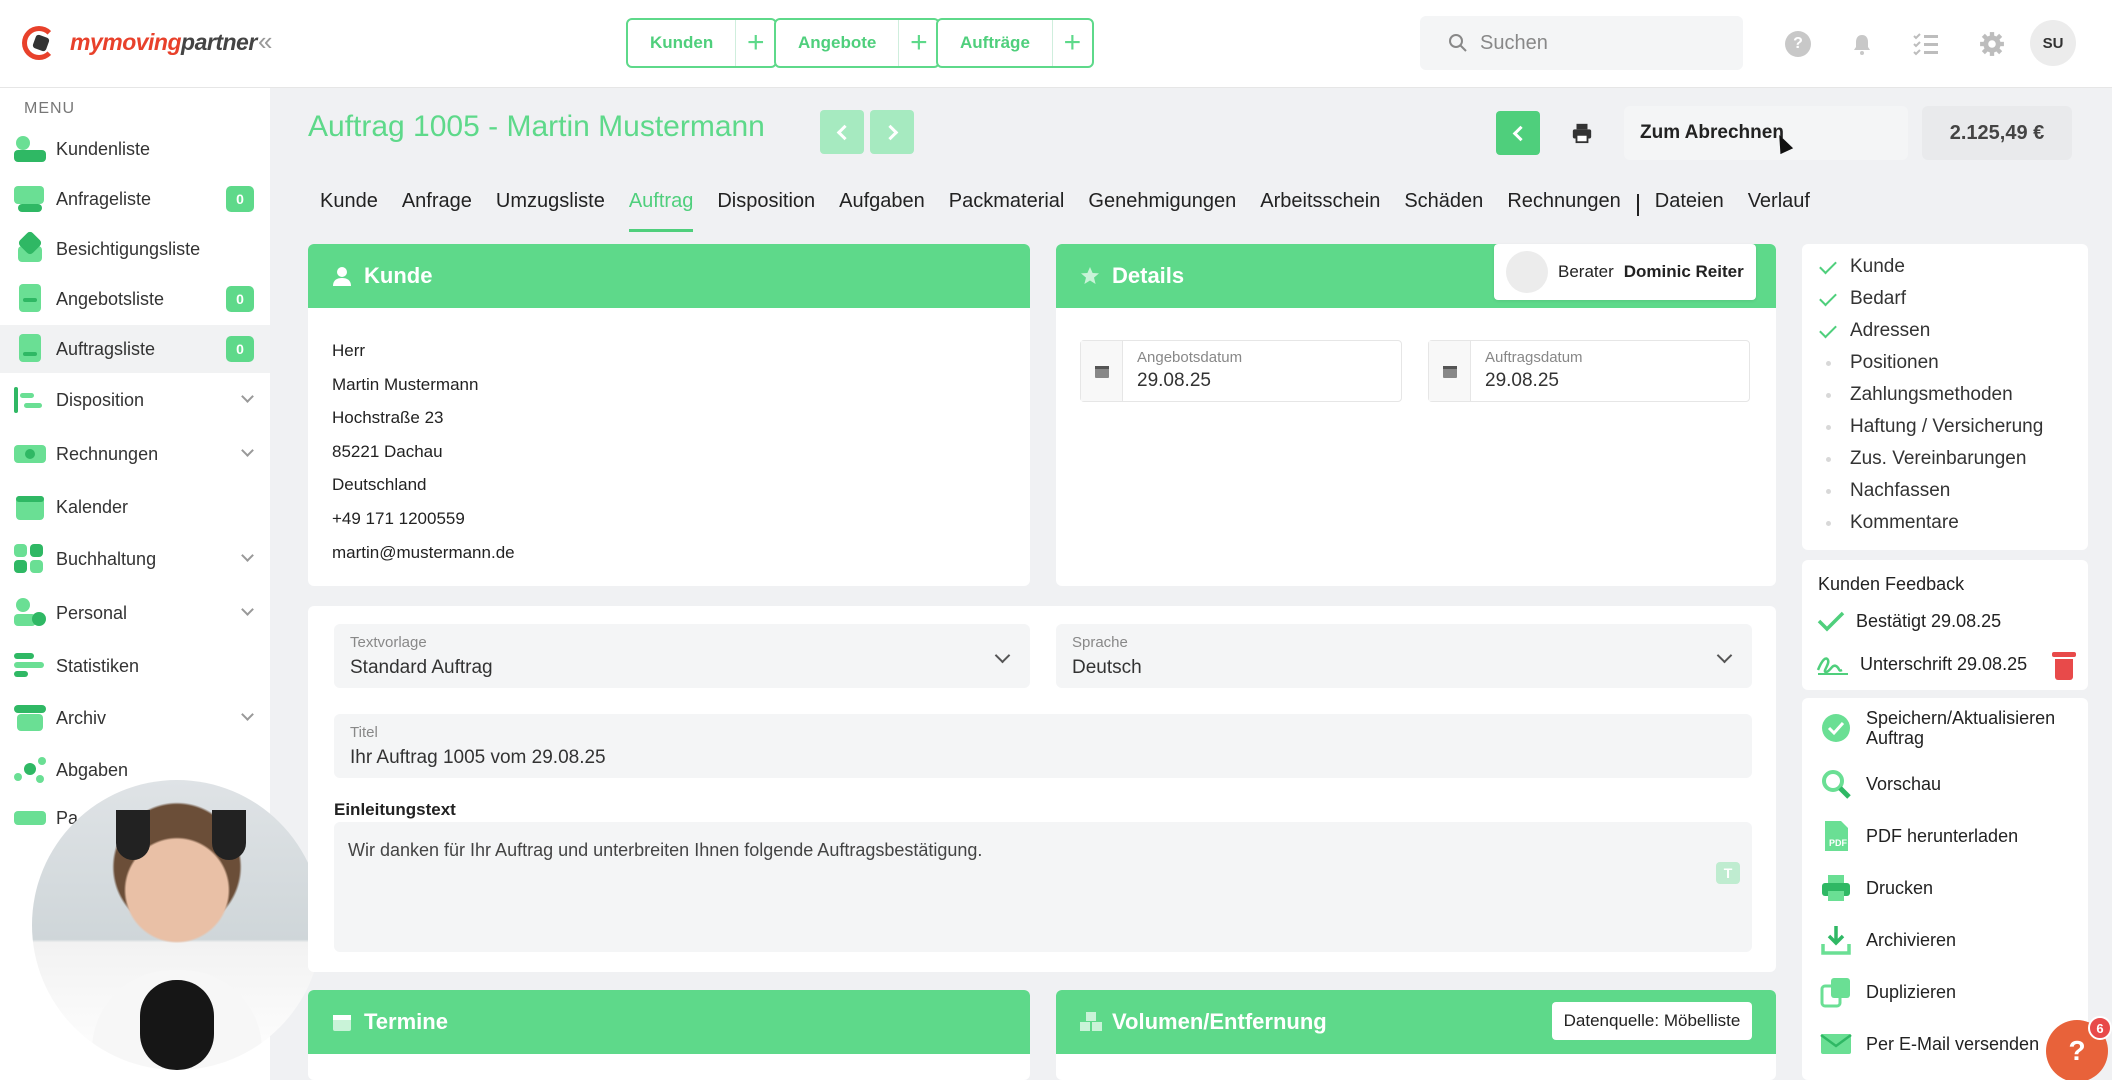 This screenshot has height=1080, width=2112. What do you see at coordinates (681, 43) in the screenshot?
I see `quick-kunden-button: Kunden` at bounding box center [681, 43].